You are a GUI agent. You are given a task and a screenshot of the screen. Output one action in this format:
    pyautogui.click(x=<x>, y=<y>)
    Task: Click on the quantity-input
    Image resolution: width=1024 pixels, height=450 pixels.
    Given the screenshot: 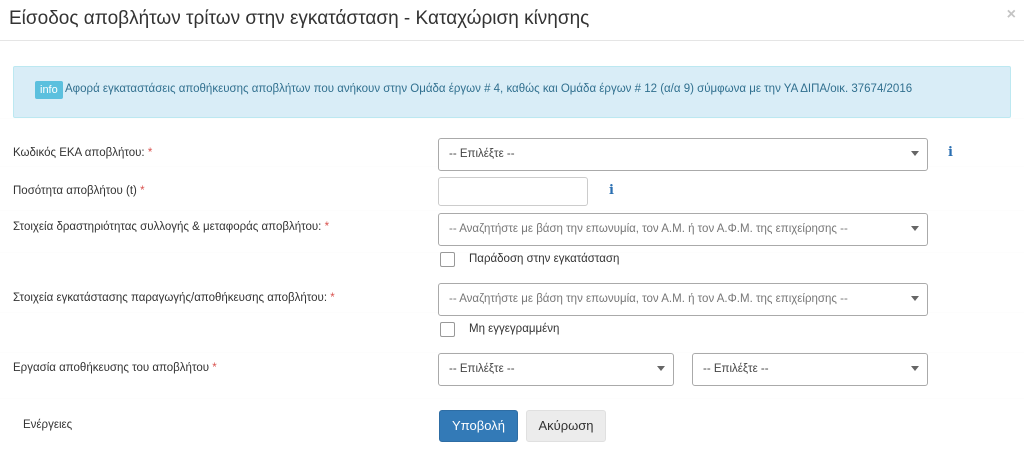 What is the action you would take?
    pyautogui.click(x=513, y=191)
    